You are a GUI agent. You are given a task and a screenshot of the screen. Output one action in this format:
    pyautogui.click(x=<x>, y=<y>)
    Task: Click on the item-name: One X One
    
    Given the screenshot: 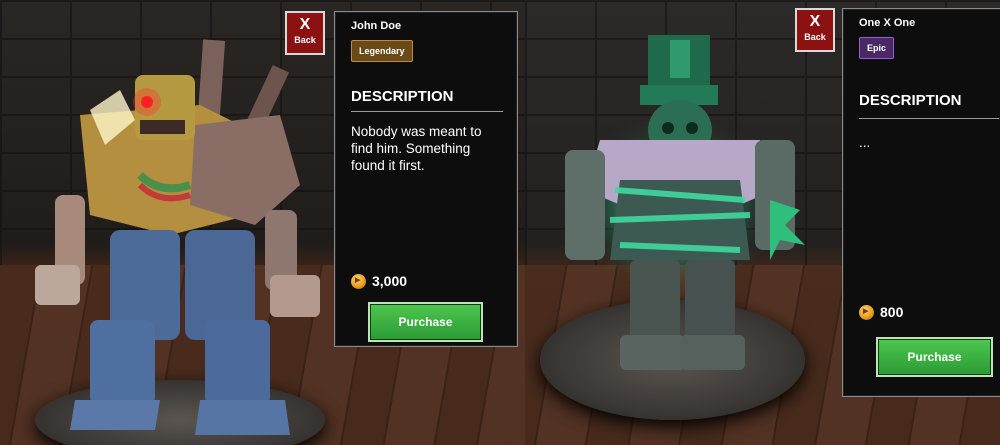 What is the action you would take?
    pyautogui.click(x=887, y=23)
    